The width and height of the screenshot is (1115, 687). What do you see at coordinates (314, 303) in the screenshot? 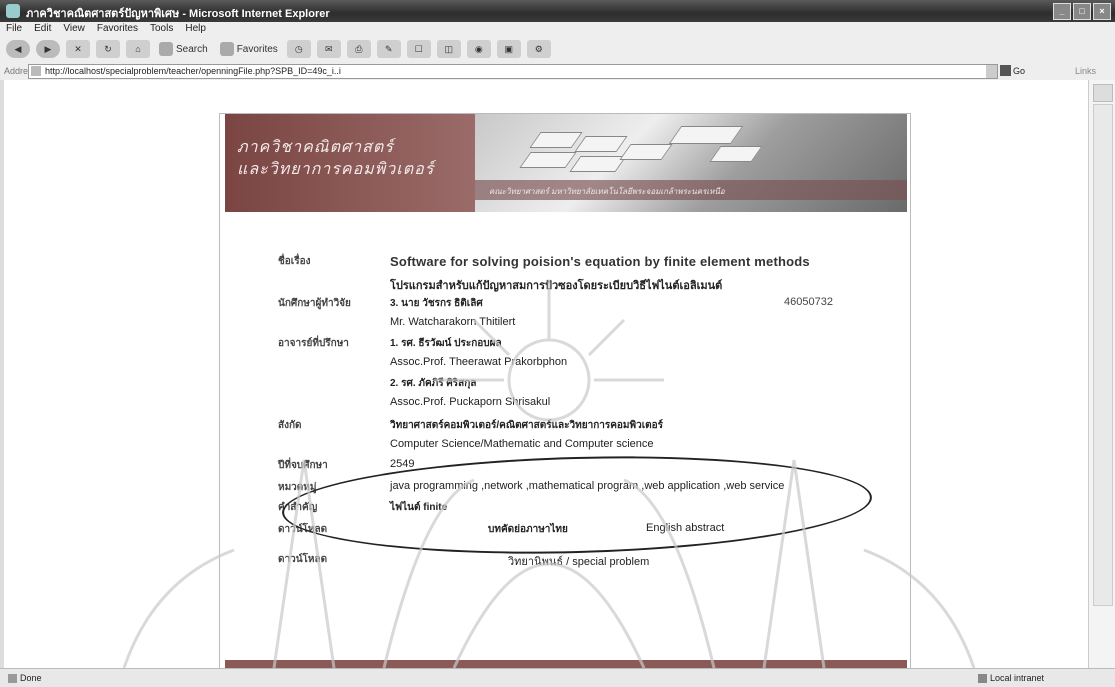
I see `researcher-label: นักศึกษาผู้ทำวิจัย` at bounding box center [314, 303].